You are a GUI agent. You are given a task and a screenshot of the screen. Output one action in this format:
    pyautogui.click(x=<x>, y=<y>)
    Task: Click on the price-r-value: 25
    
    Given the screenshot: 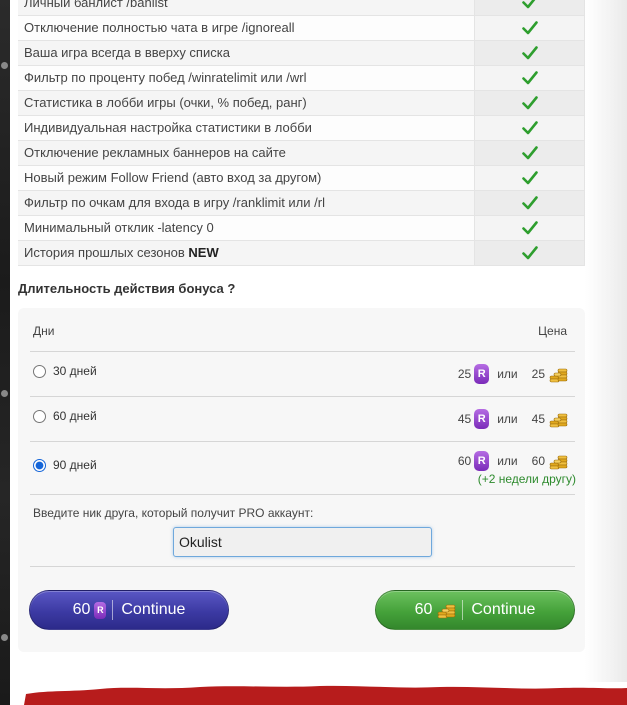 What is the action you would take?
    pyautogui.click(x=464, y=374)
    